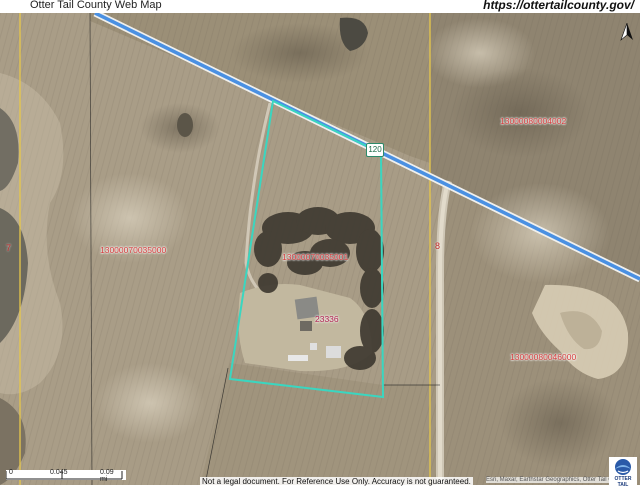 The image size is (640, 490). I want to click on parcel-label-west: 13000070035000, so click(133, 250).